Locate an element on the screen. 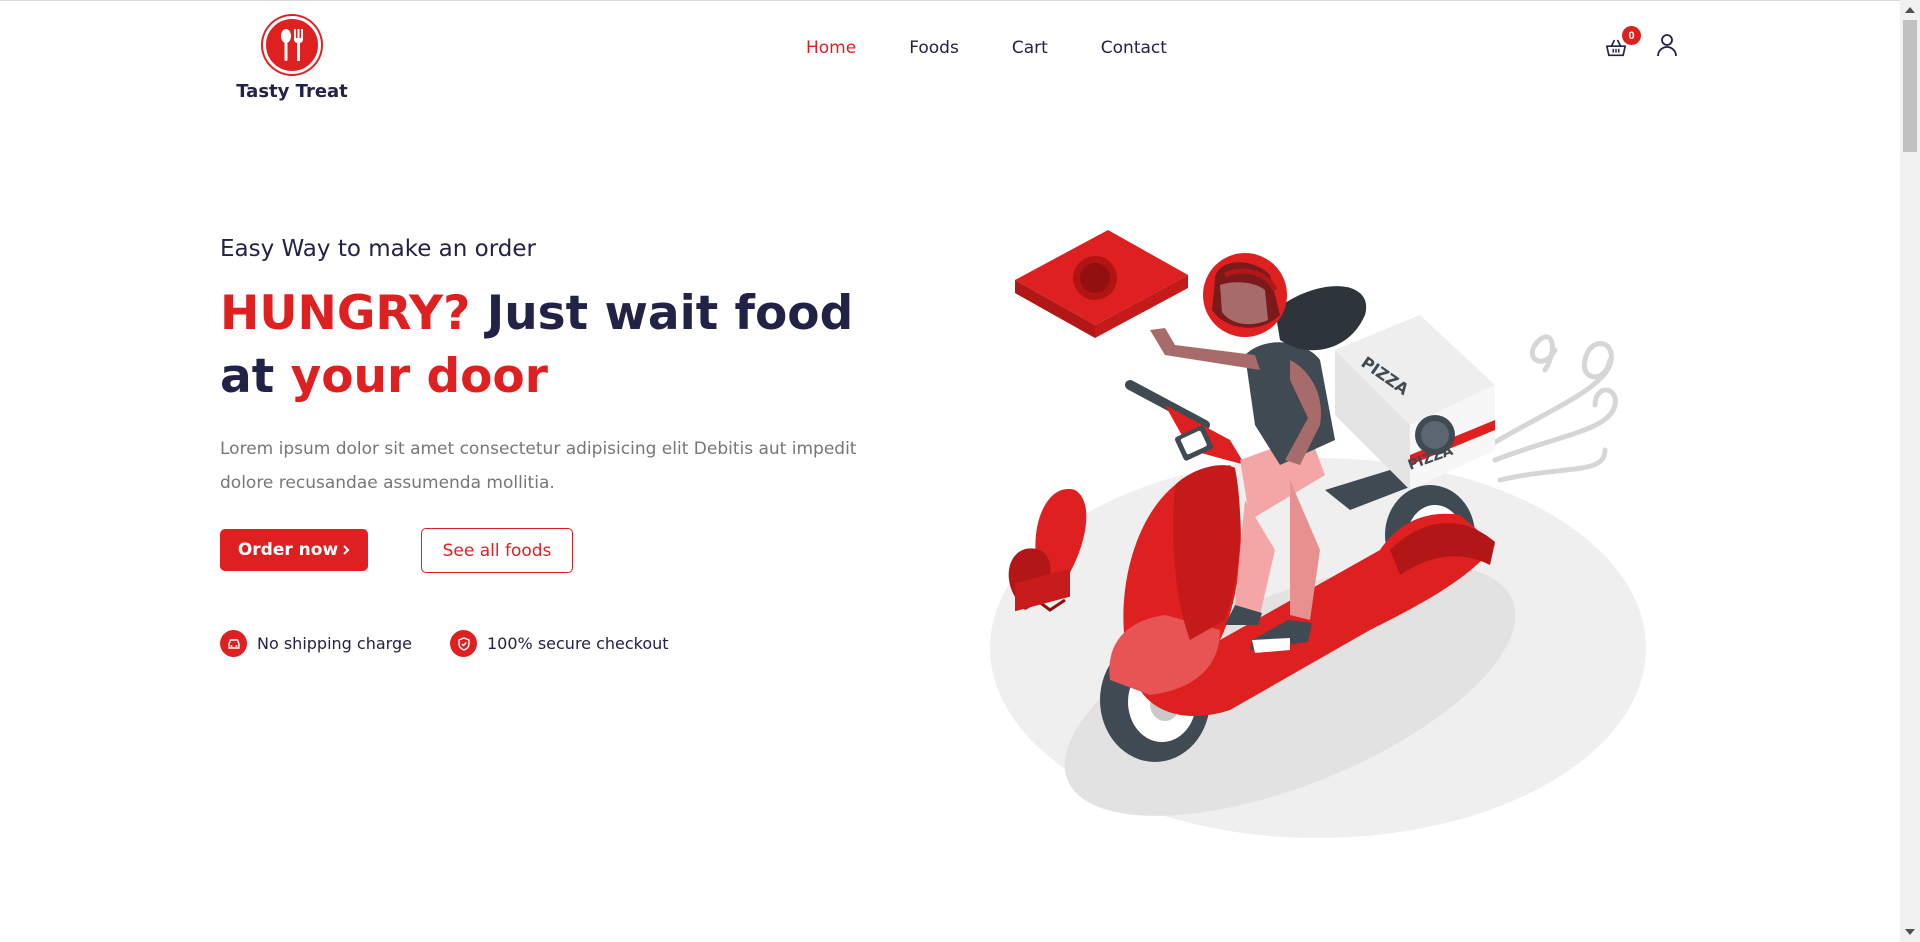  spoon-fork-icon is located at coordinates (292, 45).